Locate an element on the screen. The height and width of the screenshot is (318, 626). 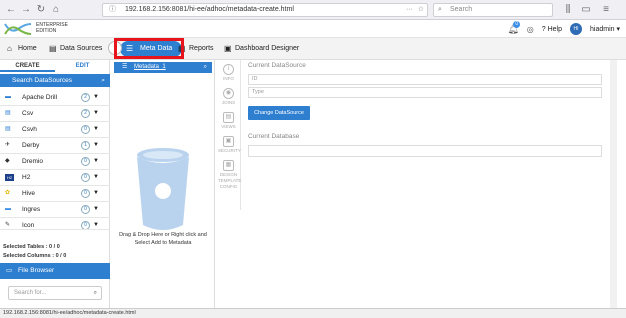
more-icon: ··· is located at coordinates (409, 10).